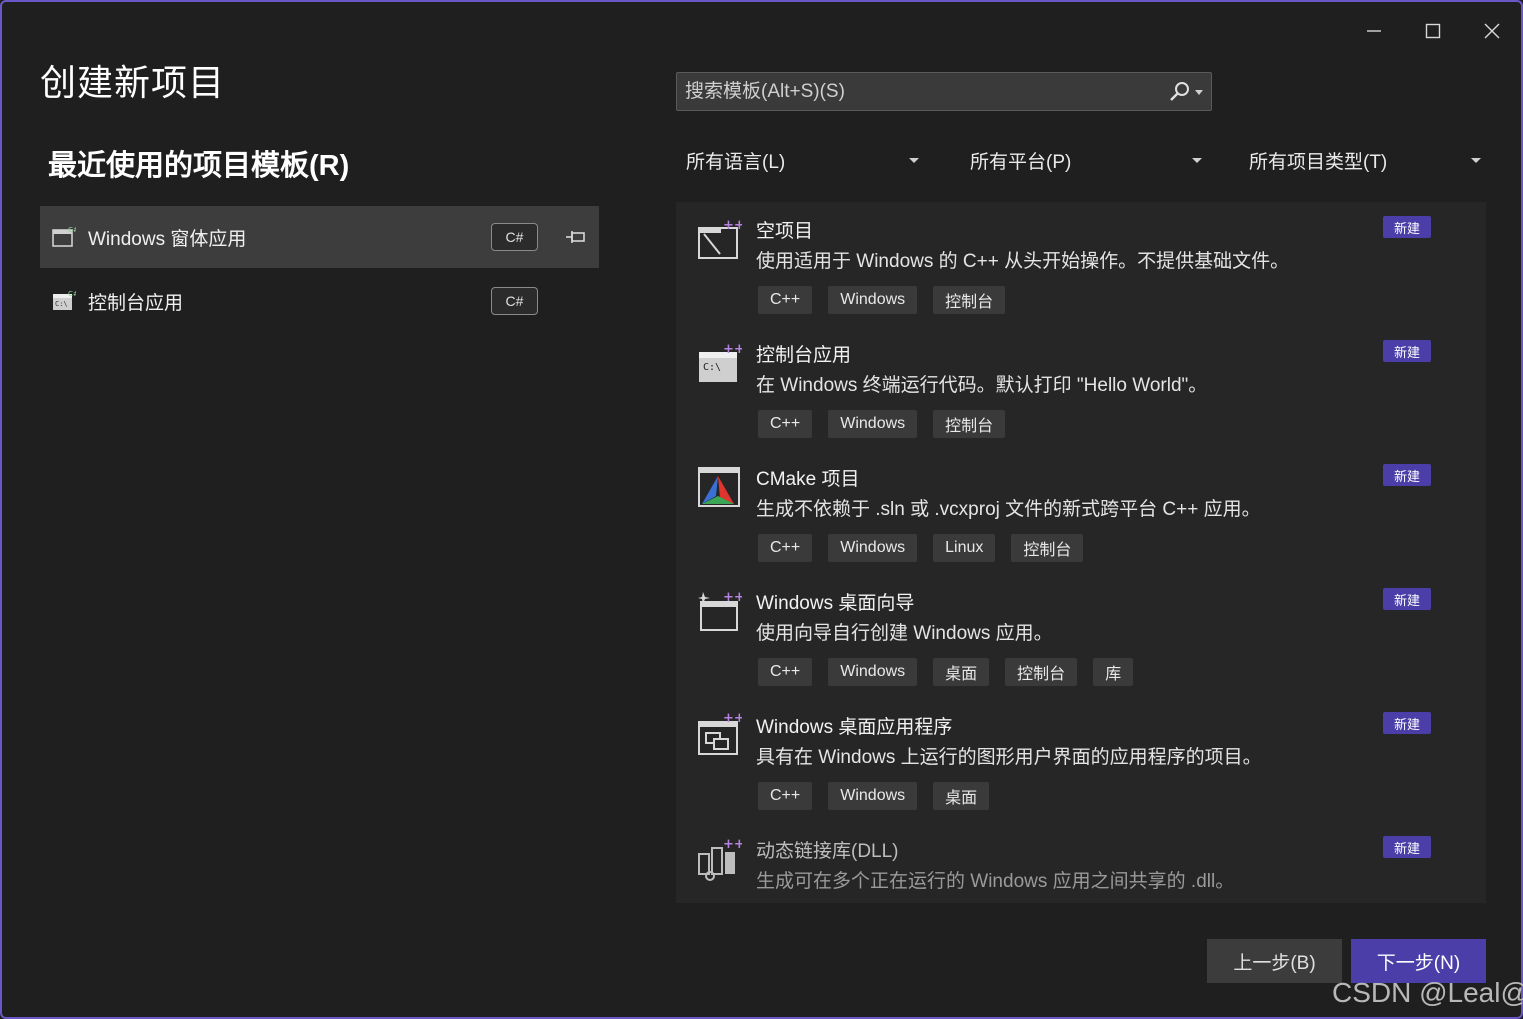  Describe the element at coordinates (920, 91) in the screenshot. I see `search-input` at that location.